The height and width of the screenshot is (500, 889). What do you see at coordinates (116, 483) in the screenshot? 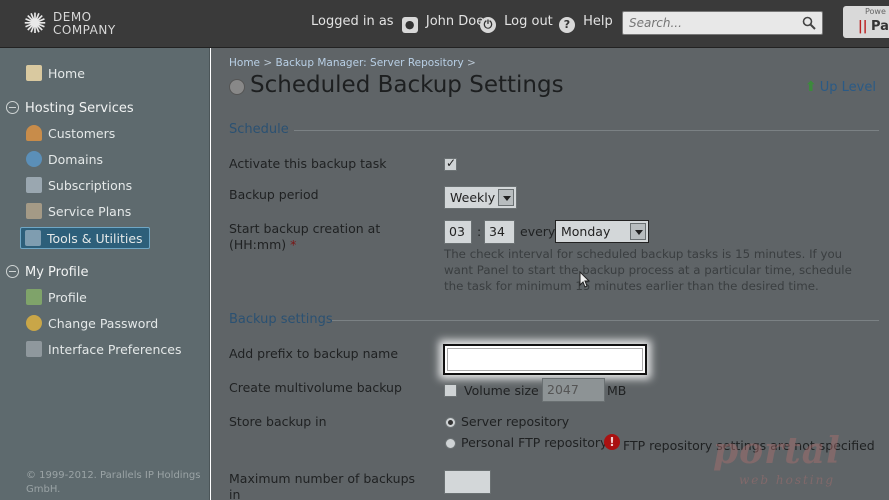
I see `copyright-text: © 1999-2012. Parallels IP Holdings GmbH.` at bounding box center [116, 483].